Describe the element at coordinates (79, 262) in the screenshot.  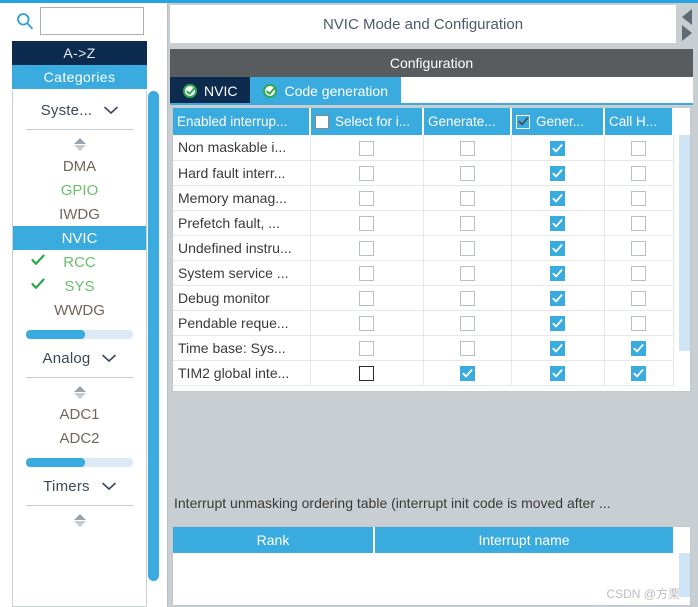
I see `sidebar-item-rcc: RCC` at that location.